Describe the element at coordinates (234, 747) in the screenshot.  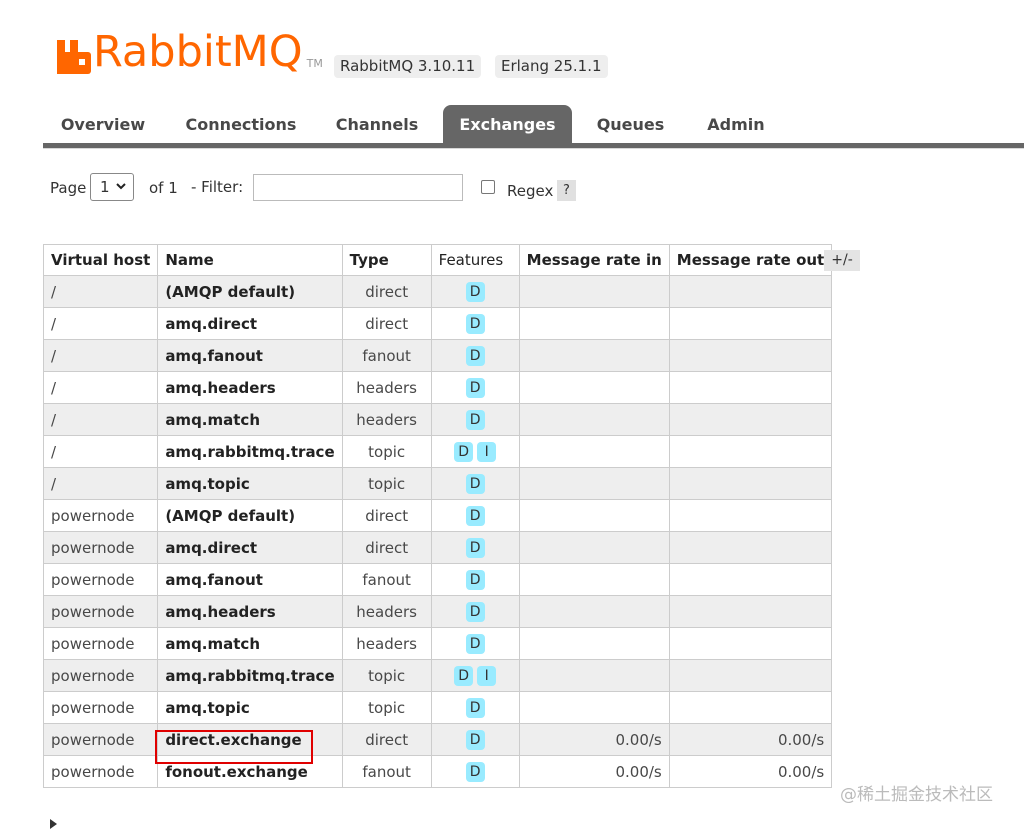
I see `highlight-box` at that location.